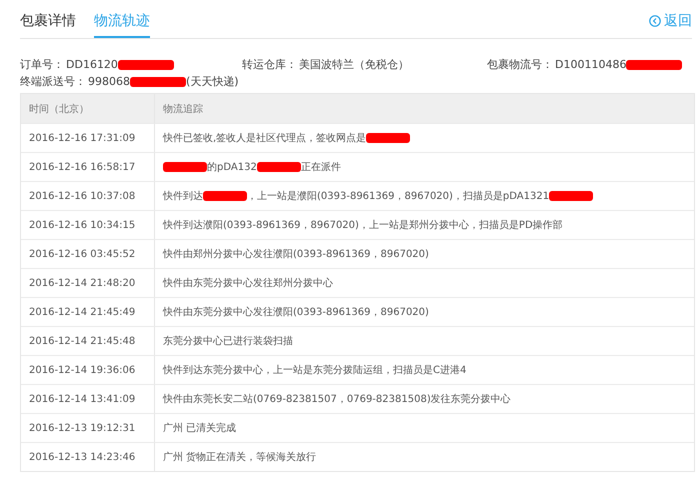 This screenshot has width=700, height=480. Describe the element at coordinates (296, 312) in the screenshot. I see `message-text: 快件由东莞分拨中心发往濮阳(0393-8961369，8967020)` at that location.